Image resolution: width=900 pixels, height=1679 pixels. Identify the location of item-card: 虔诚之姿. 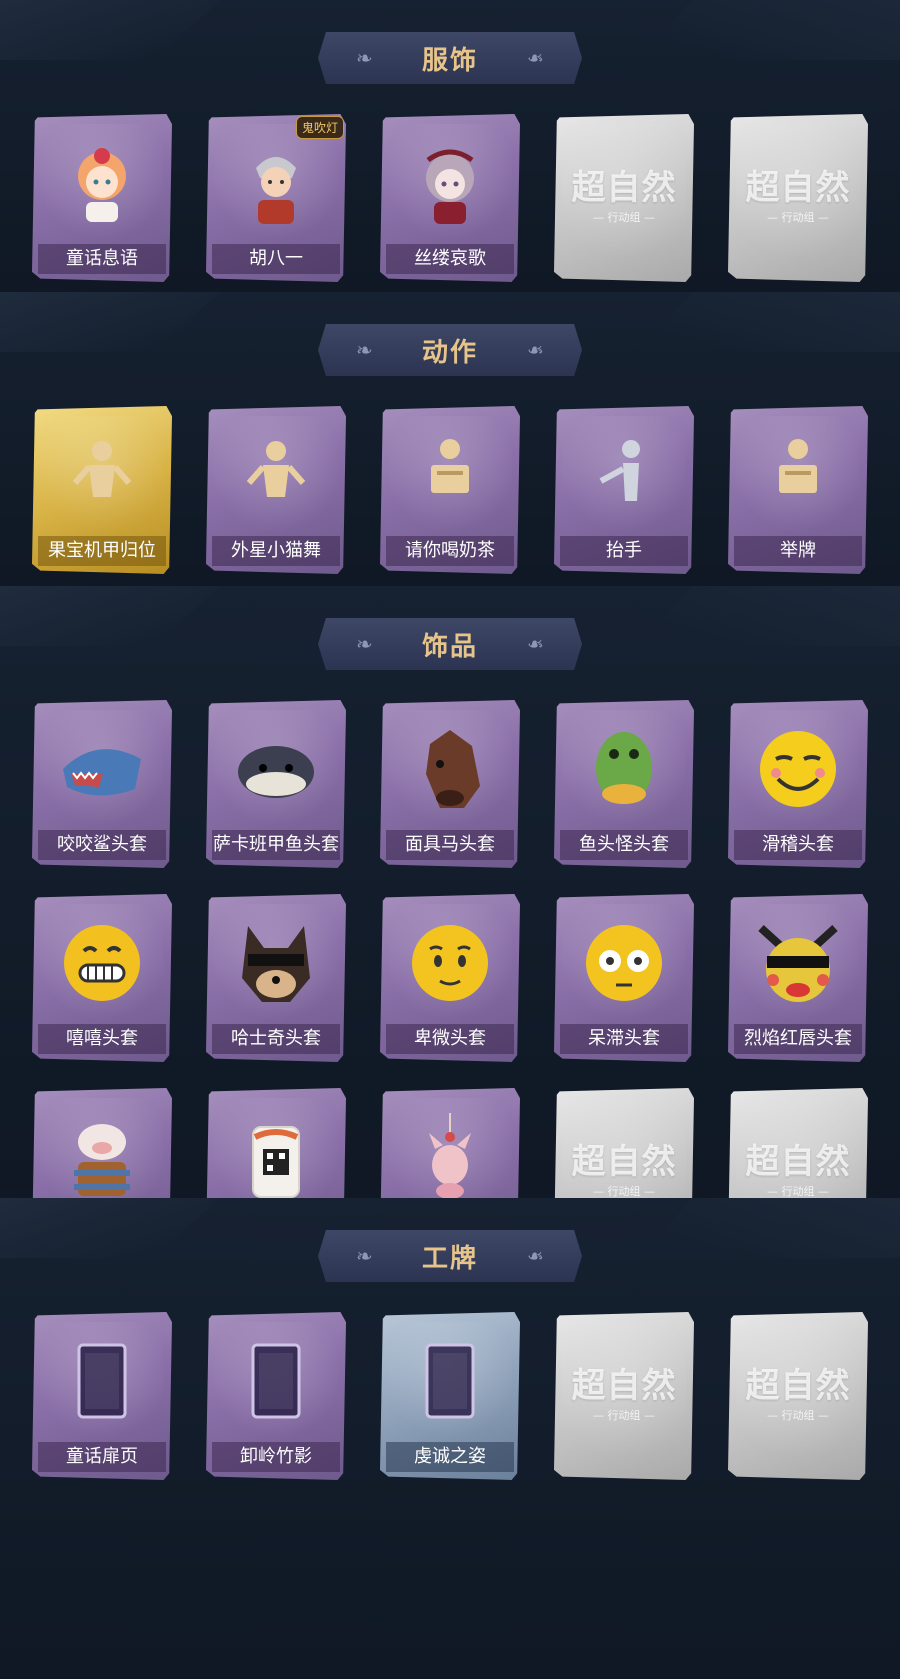
(450, 1396).